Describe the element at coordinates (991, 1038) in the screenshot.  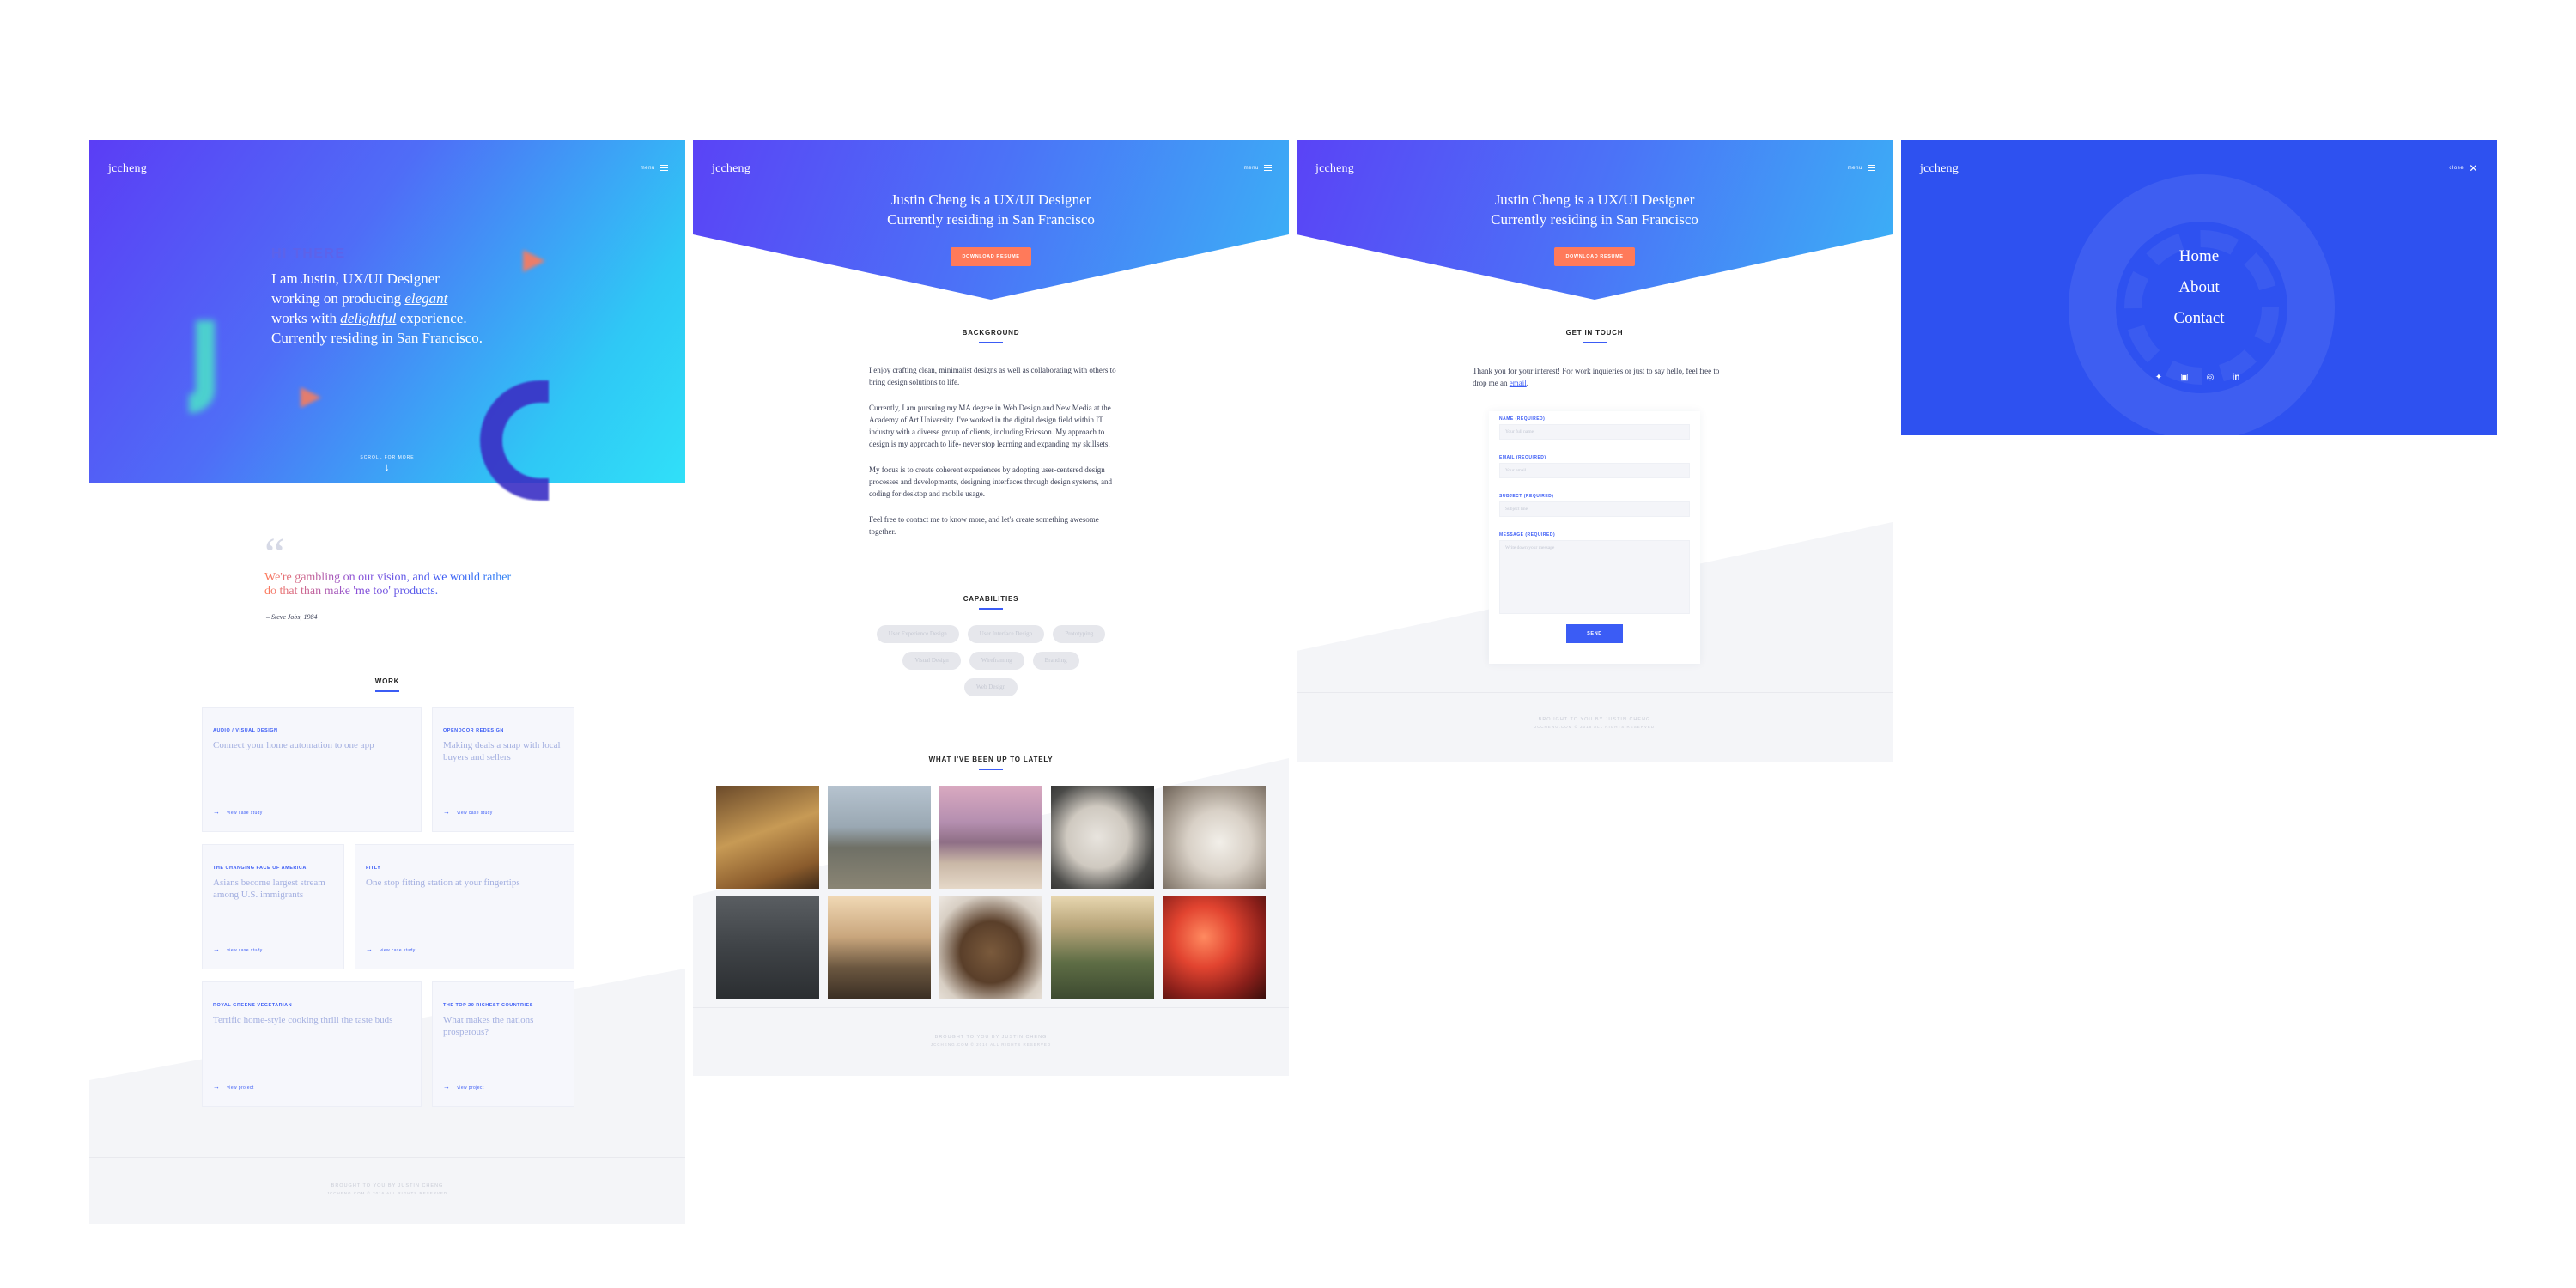
I see `footer-credit: BROUGHT TO YOU BY JUSTIN CHENG` at that location.